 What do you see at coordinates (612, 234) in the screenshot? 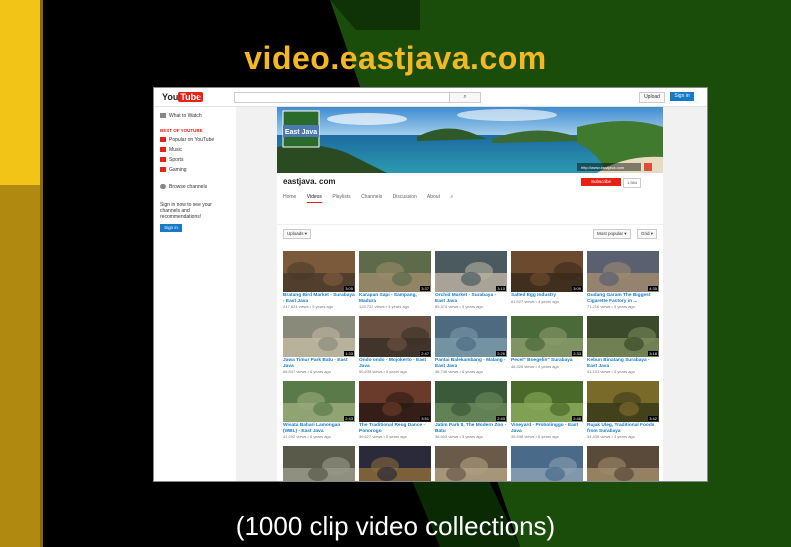
I see `sort-dropdown: Most popular ▾` at bounding box center [612, 234].